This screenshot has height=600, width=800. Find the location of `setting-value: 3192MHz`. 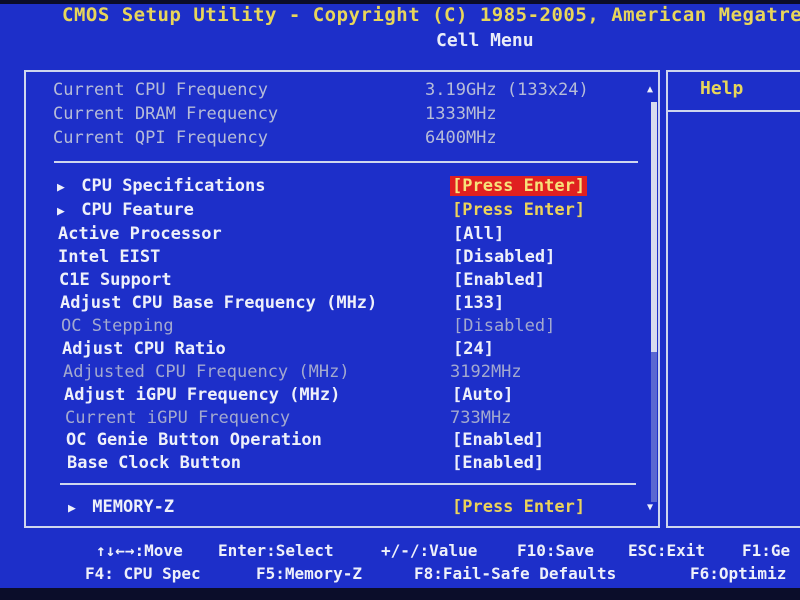

setting-value: 3192MHz is located at coordinates (486, 372).